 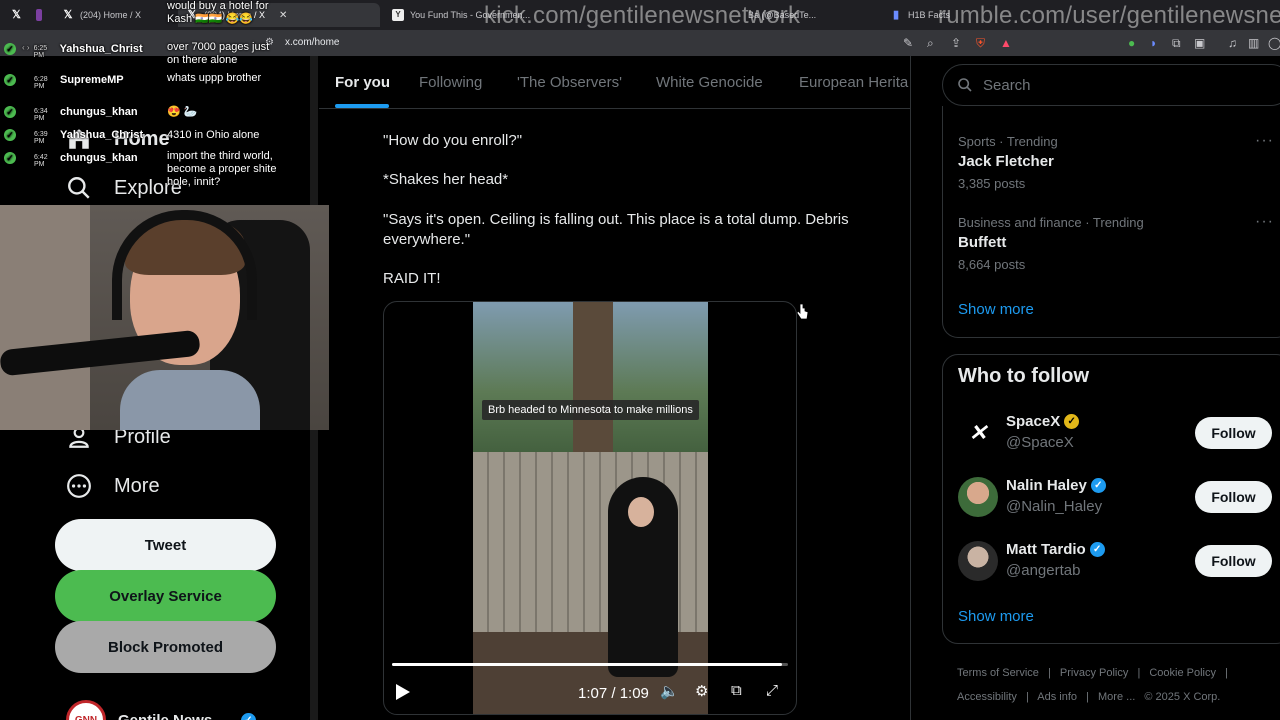 I want to click on chat-time: 6:25 PM, so click(x=40, y=52).